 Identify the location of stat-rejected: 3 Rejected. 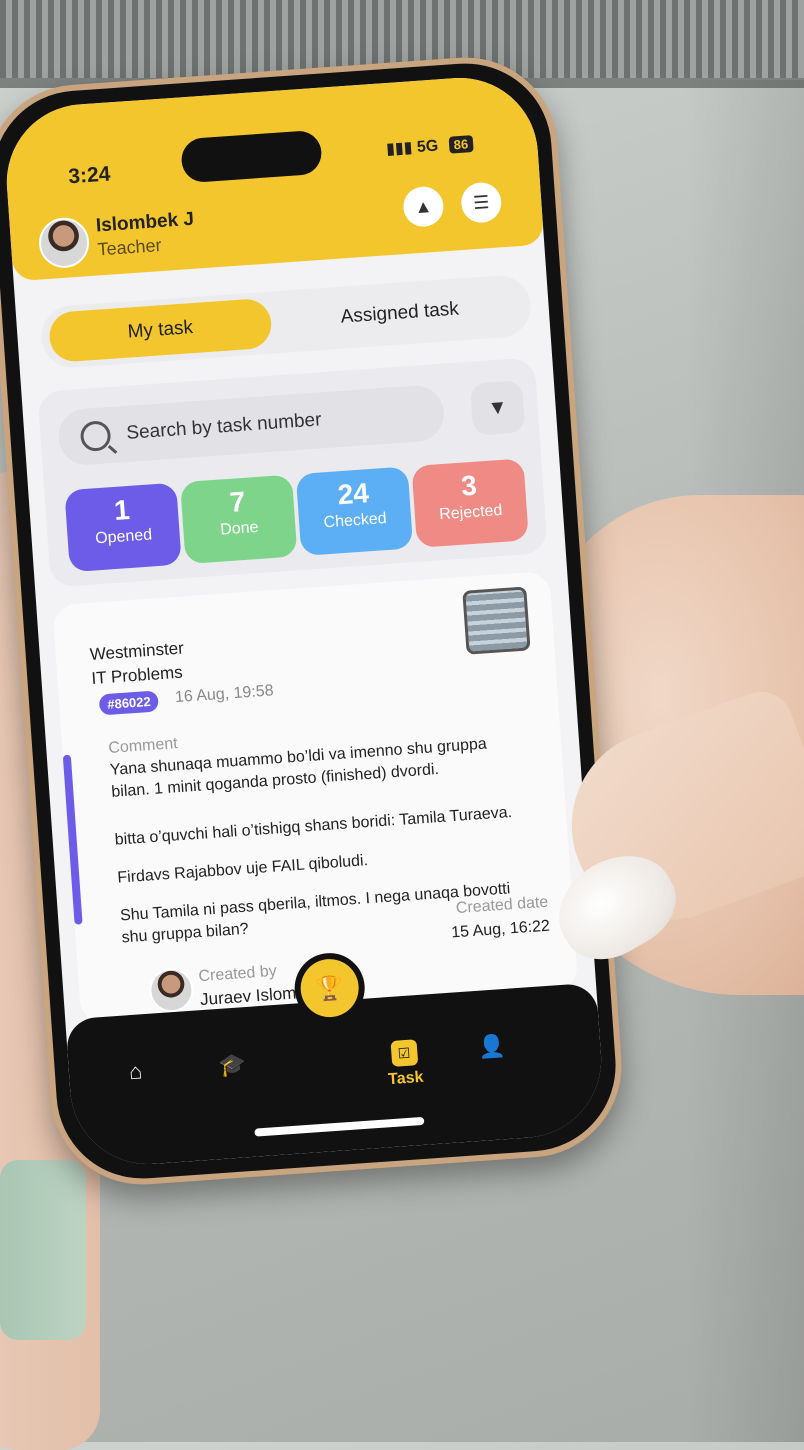
(470, 503).